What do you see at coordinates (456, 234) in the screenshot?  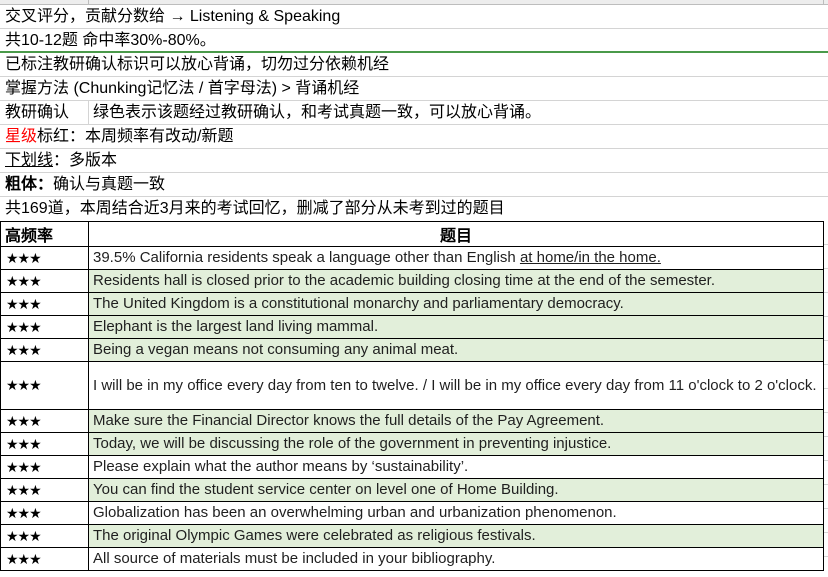 I see `header-question: 题目` at bounding box center [456, 234].